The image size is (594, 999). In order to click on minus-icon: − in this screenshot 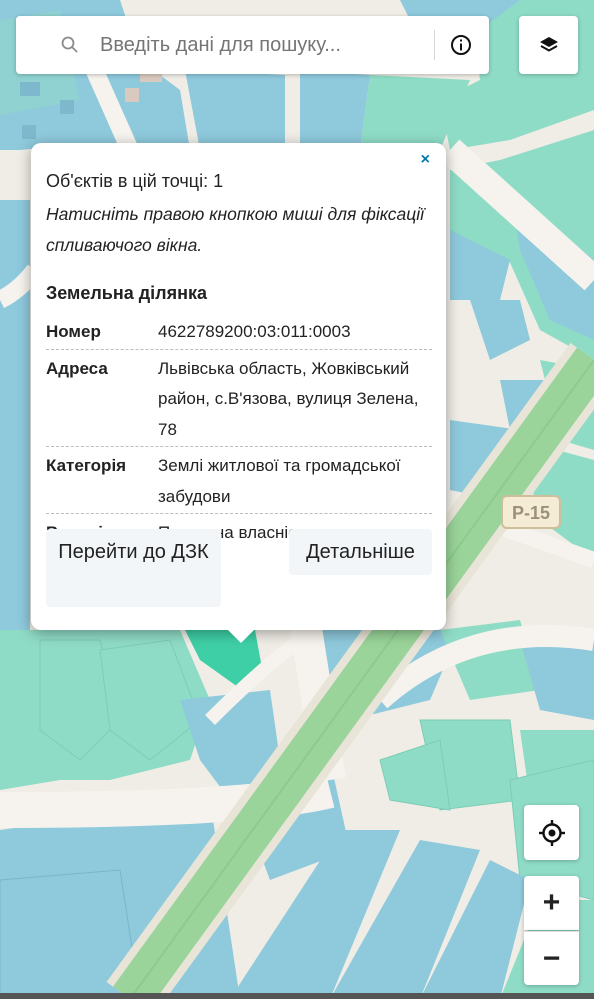, I will do `click(551, 958)`.